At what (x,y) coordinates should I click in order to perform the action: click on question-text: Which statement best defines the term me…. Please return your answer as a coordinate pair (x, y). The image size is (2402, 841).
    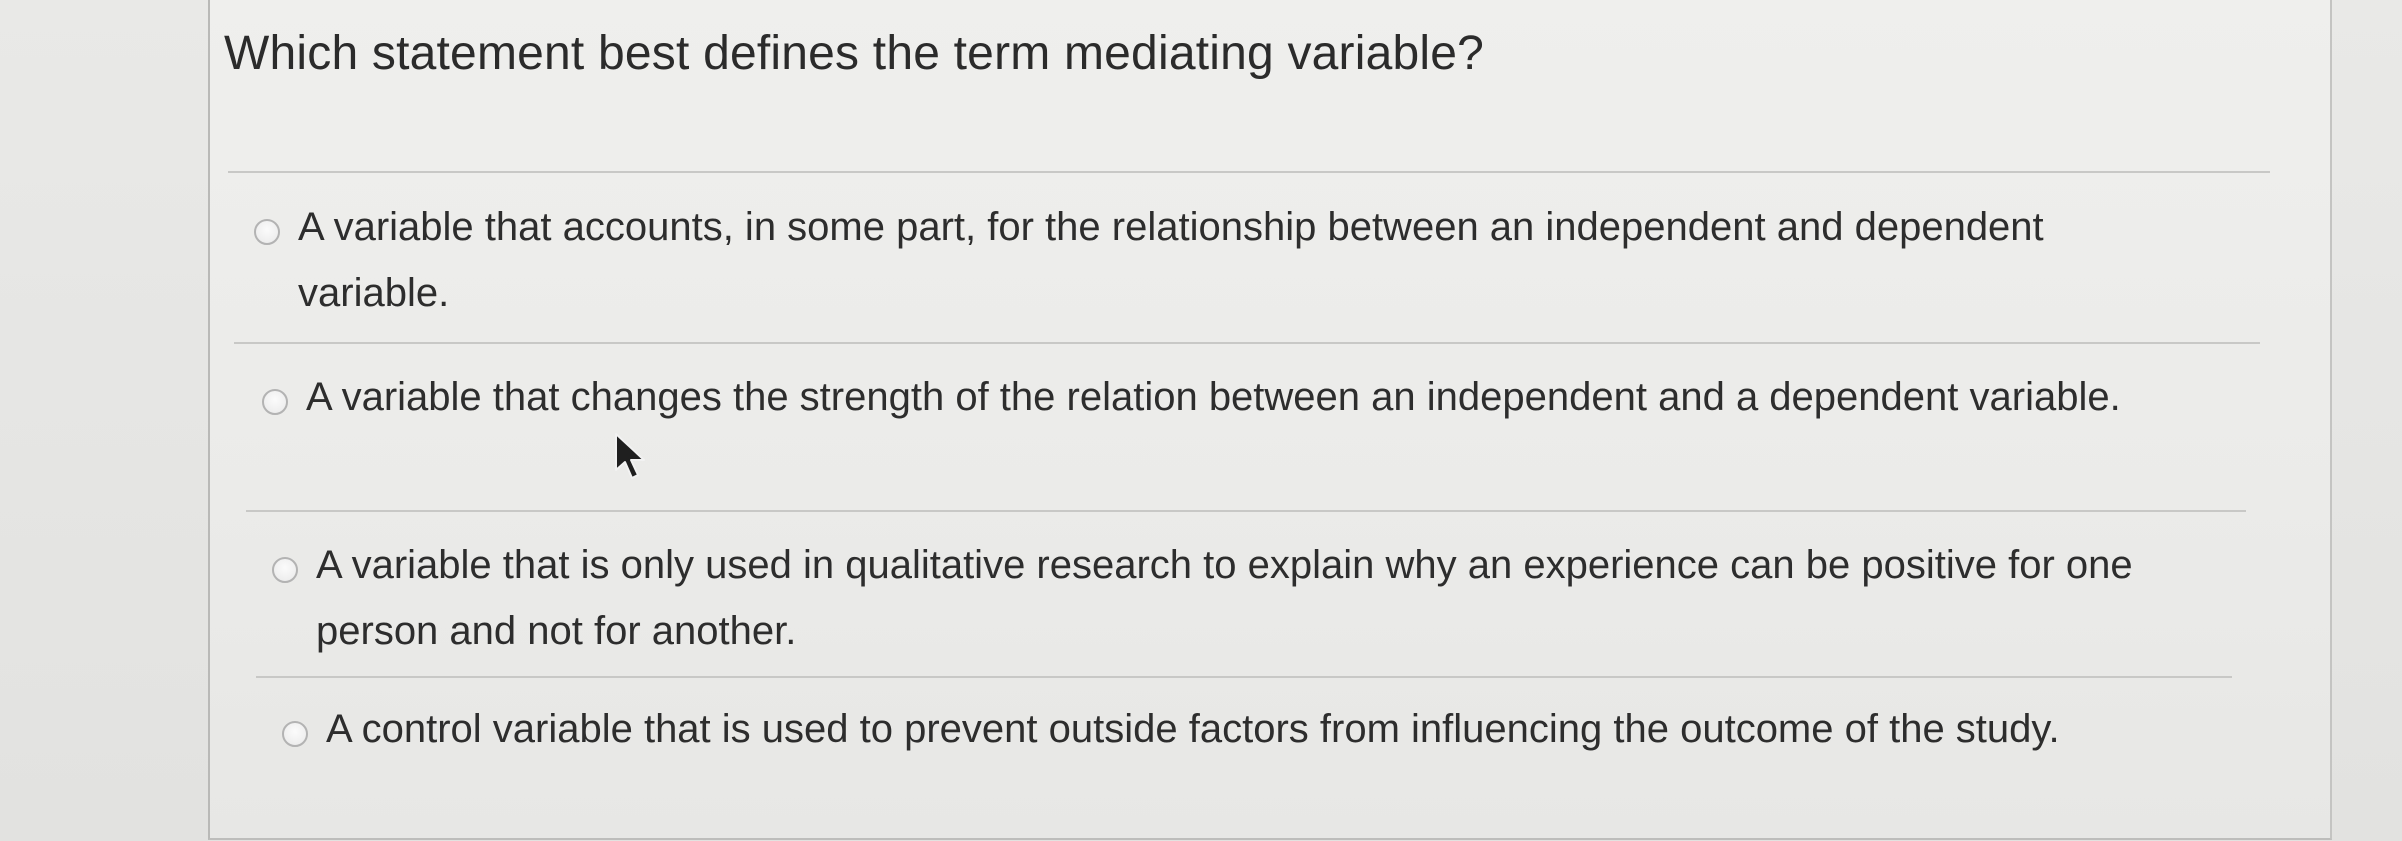
    Looking at the image, I should click on (854, 53).